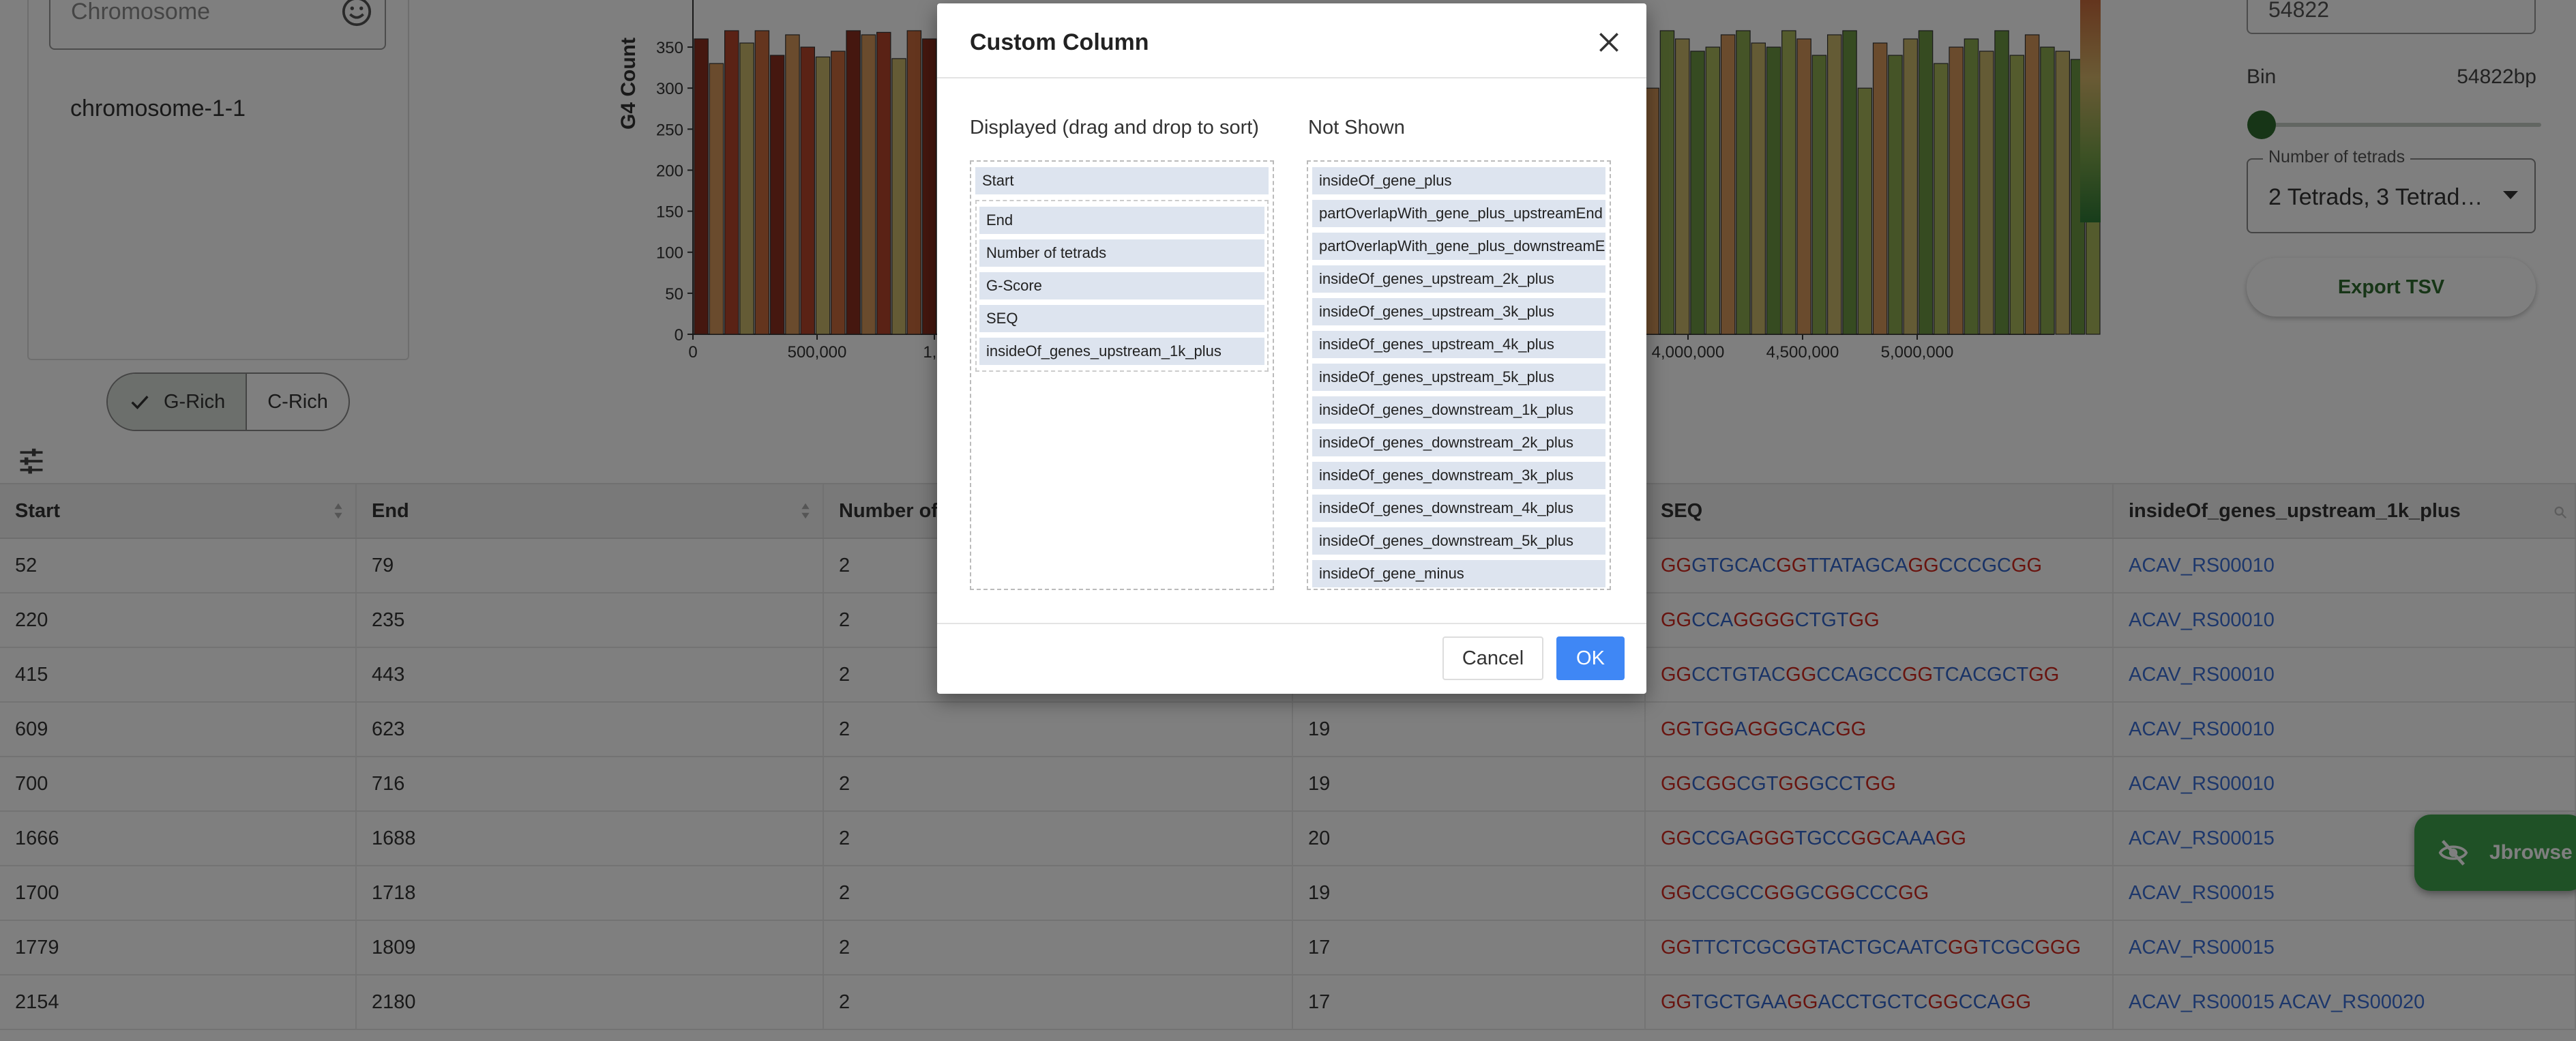 This screenshot has width=2576, height=1041. What do you see at coordinates (1609, 42) in the screenshot?
I see `close-icon` at bounding box center [1609, 42].